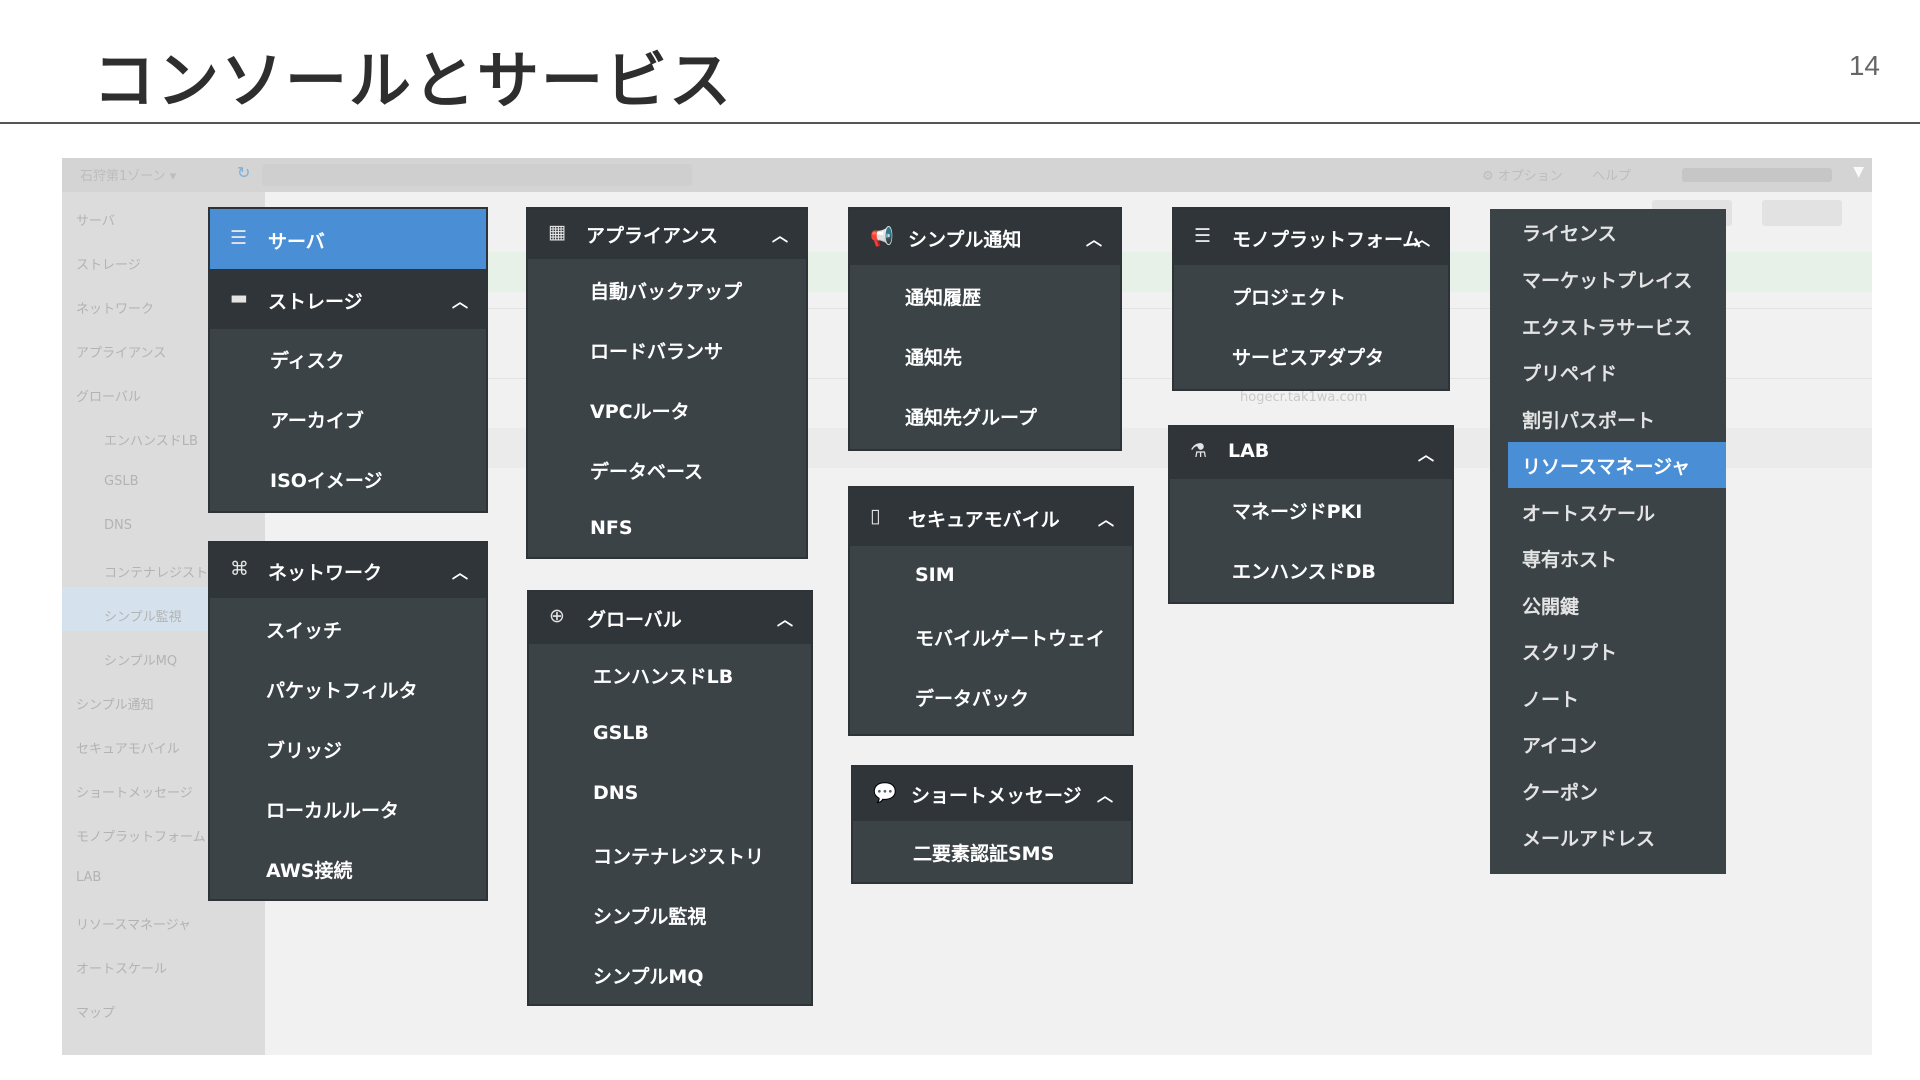  Describe the element at coordinates (663, 675) in the screenshot. I see `menu-item: エンハンスドLB` at that location.